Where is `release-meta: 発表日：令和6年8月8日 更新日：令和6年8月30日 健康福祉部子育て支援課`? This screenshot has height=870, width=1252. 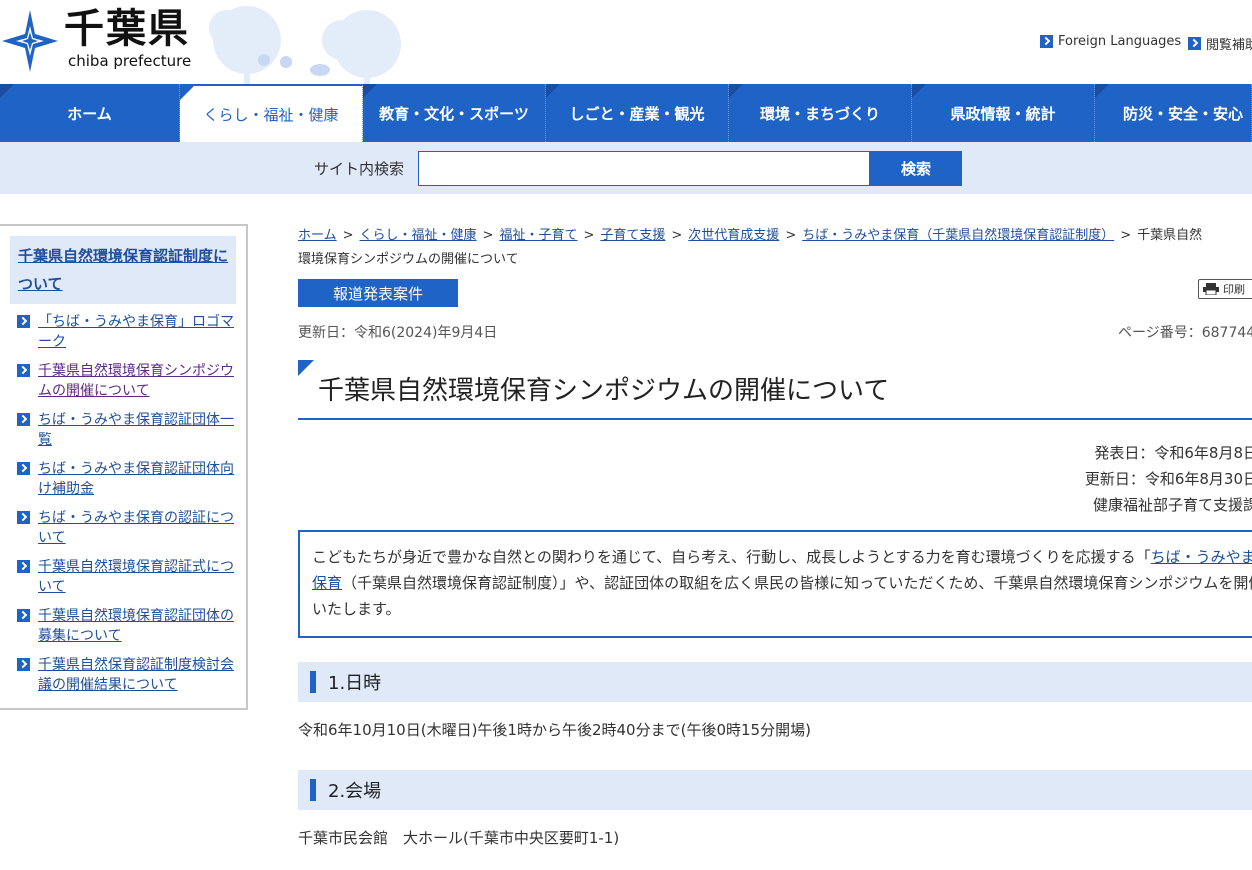
release-meta: 発表日：令和6年8月8日 更新日：令和6年8月30日 健康福祉部子育て支援課 is located at coordinates (1168, 479).